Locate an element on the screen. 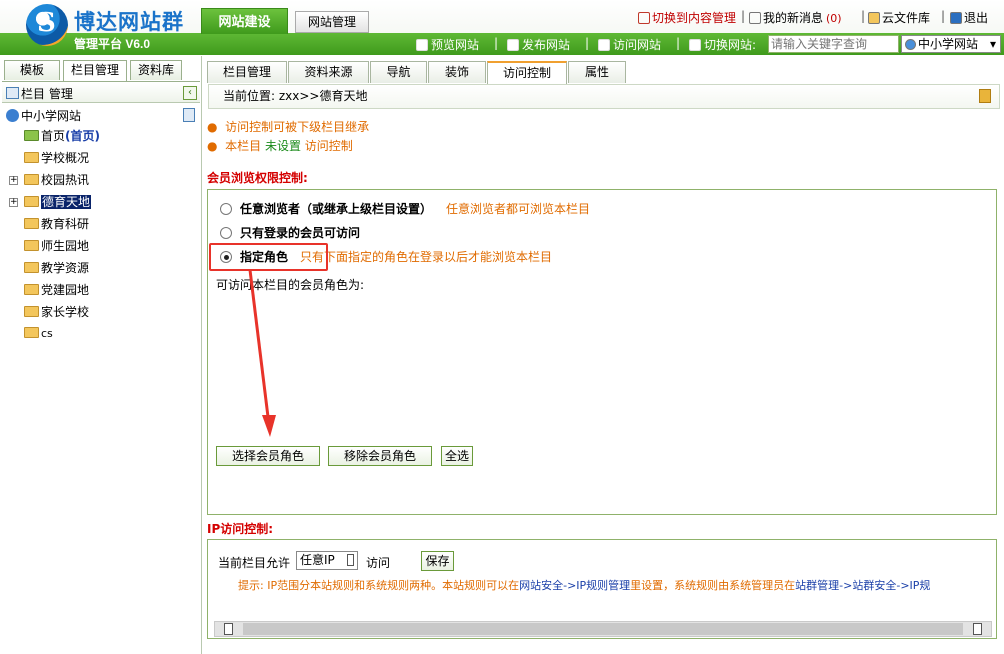 The width and height of the screenshot is (1004, 654). publish-icon is located at coordinates (513, 45).